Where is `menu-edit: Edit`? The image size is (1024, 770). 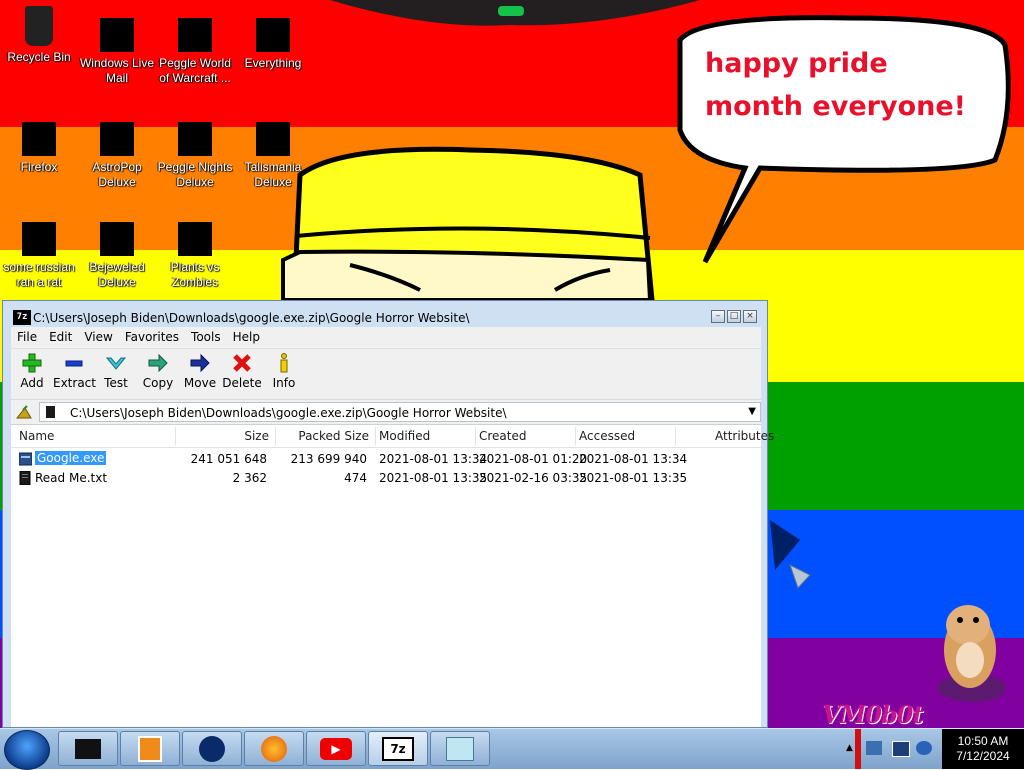
menu-edit: Edit is located at coordinates (60, 335).